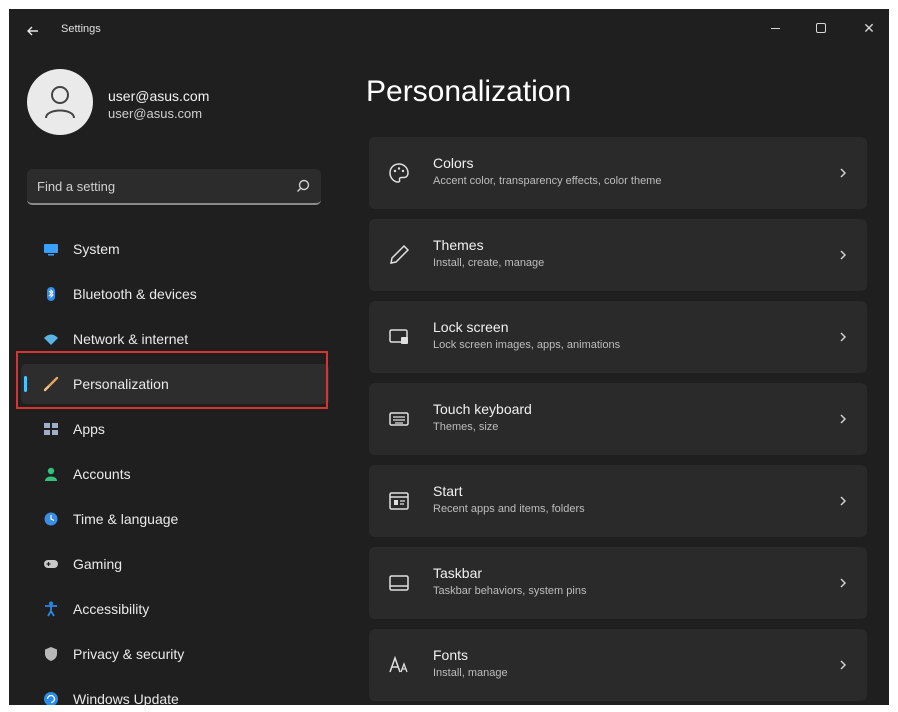 The image size is (898, 712). What do you see at coordinates (126, 519) in the screenshot?
I see `sidebar-item-label: Time & language` at bounding box center [126, 519].